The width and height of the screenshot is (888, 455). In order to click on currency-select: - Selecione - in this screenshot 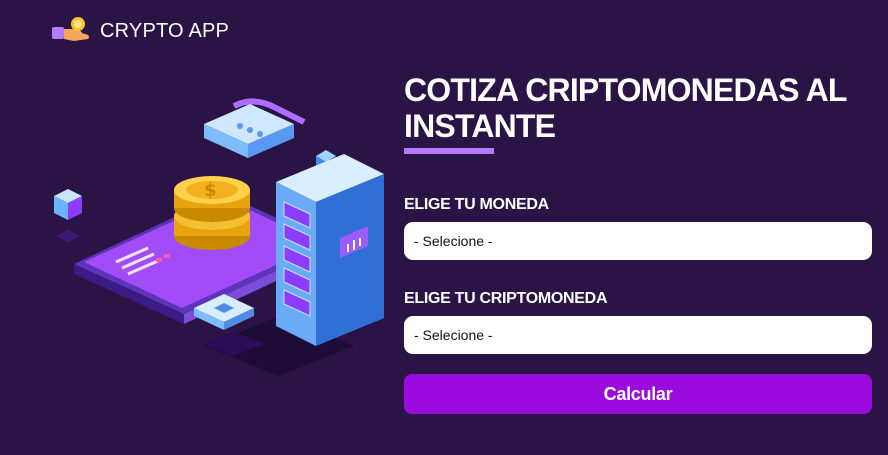, I will do `click(638, 241)`.